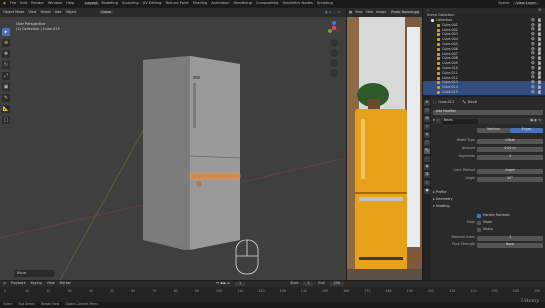 This screenshot has height=308, width=545. Describe the element at coordinates (91, 3) in the screenshot. I see `tab-layout: Layout` at that location.